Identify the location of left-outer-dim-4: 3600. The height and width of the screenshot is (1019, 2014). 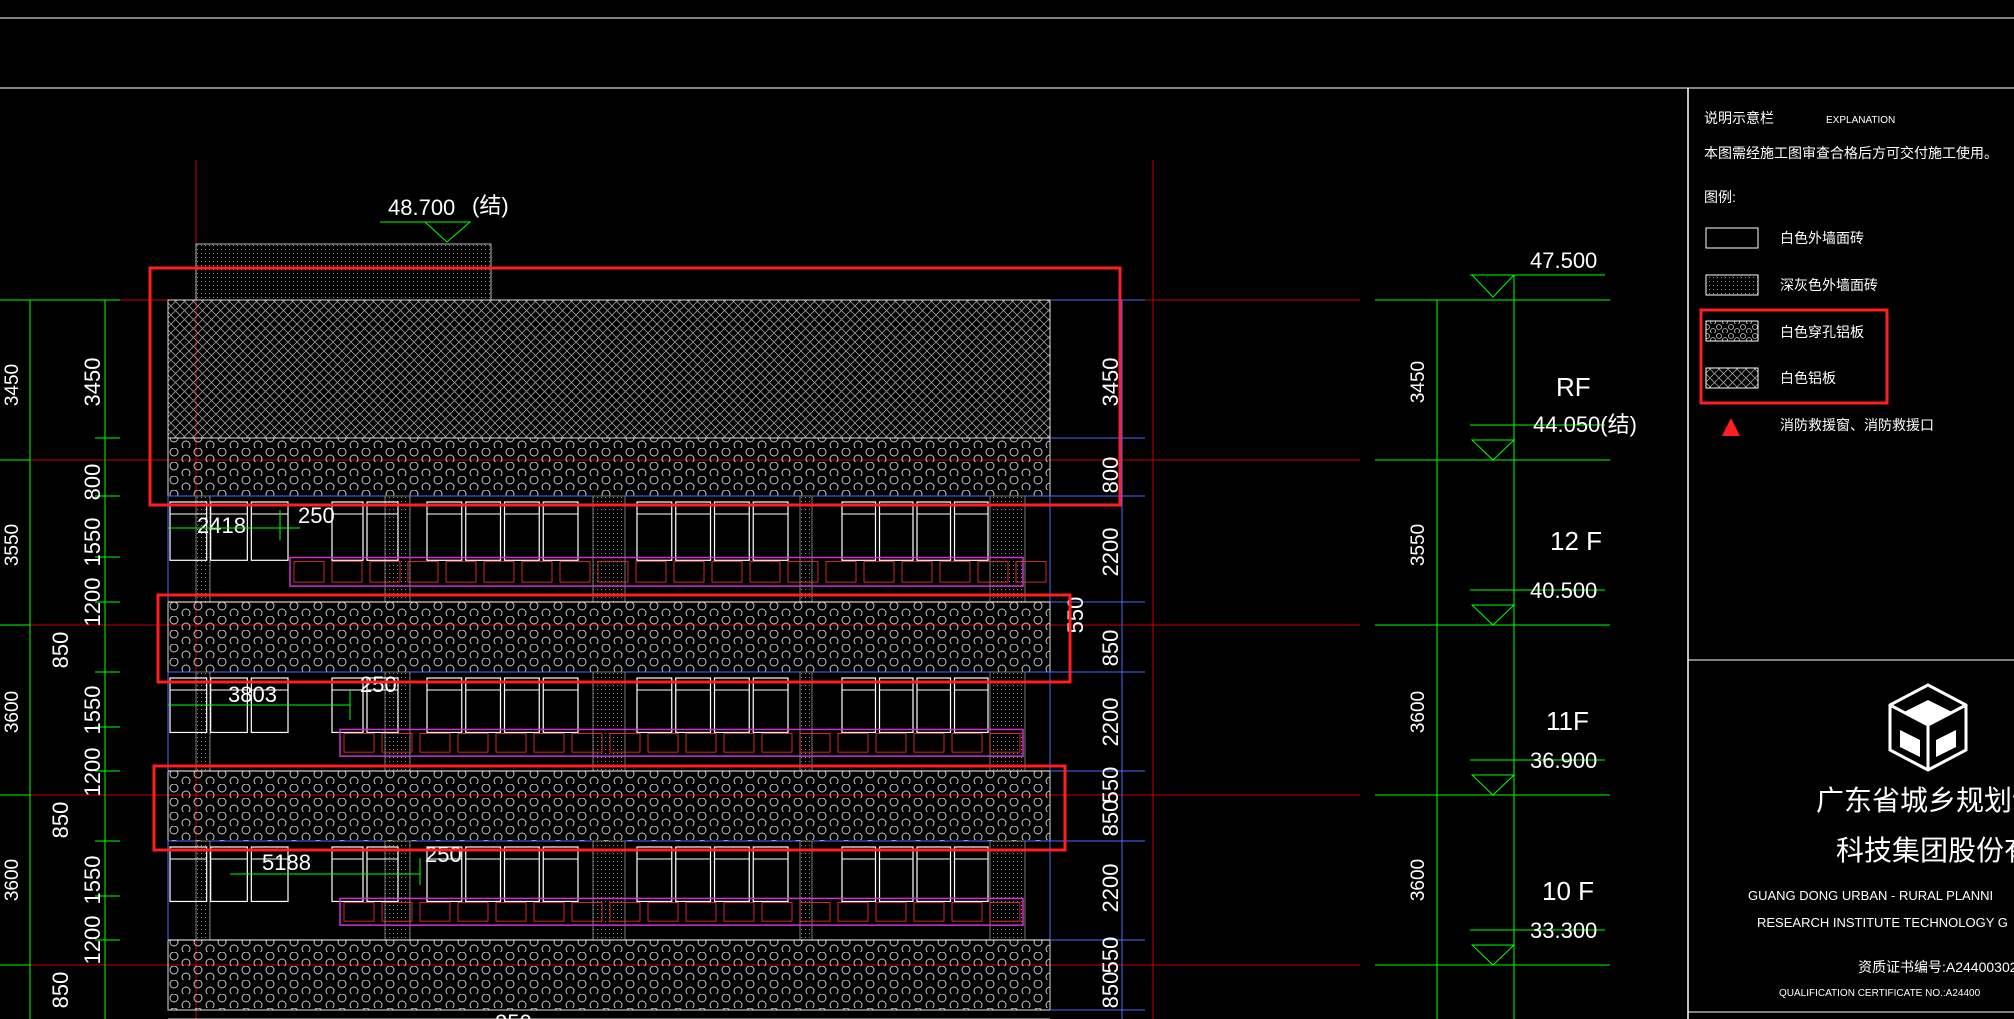
(12, 880).